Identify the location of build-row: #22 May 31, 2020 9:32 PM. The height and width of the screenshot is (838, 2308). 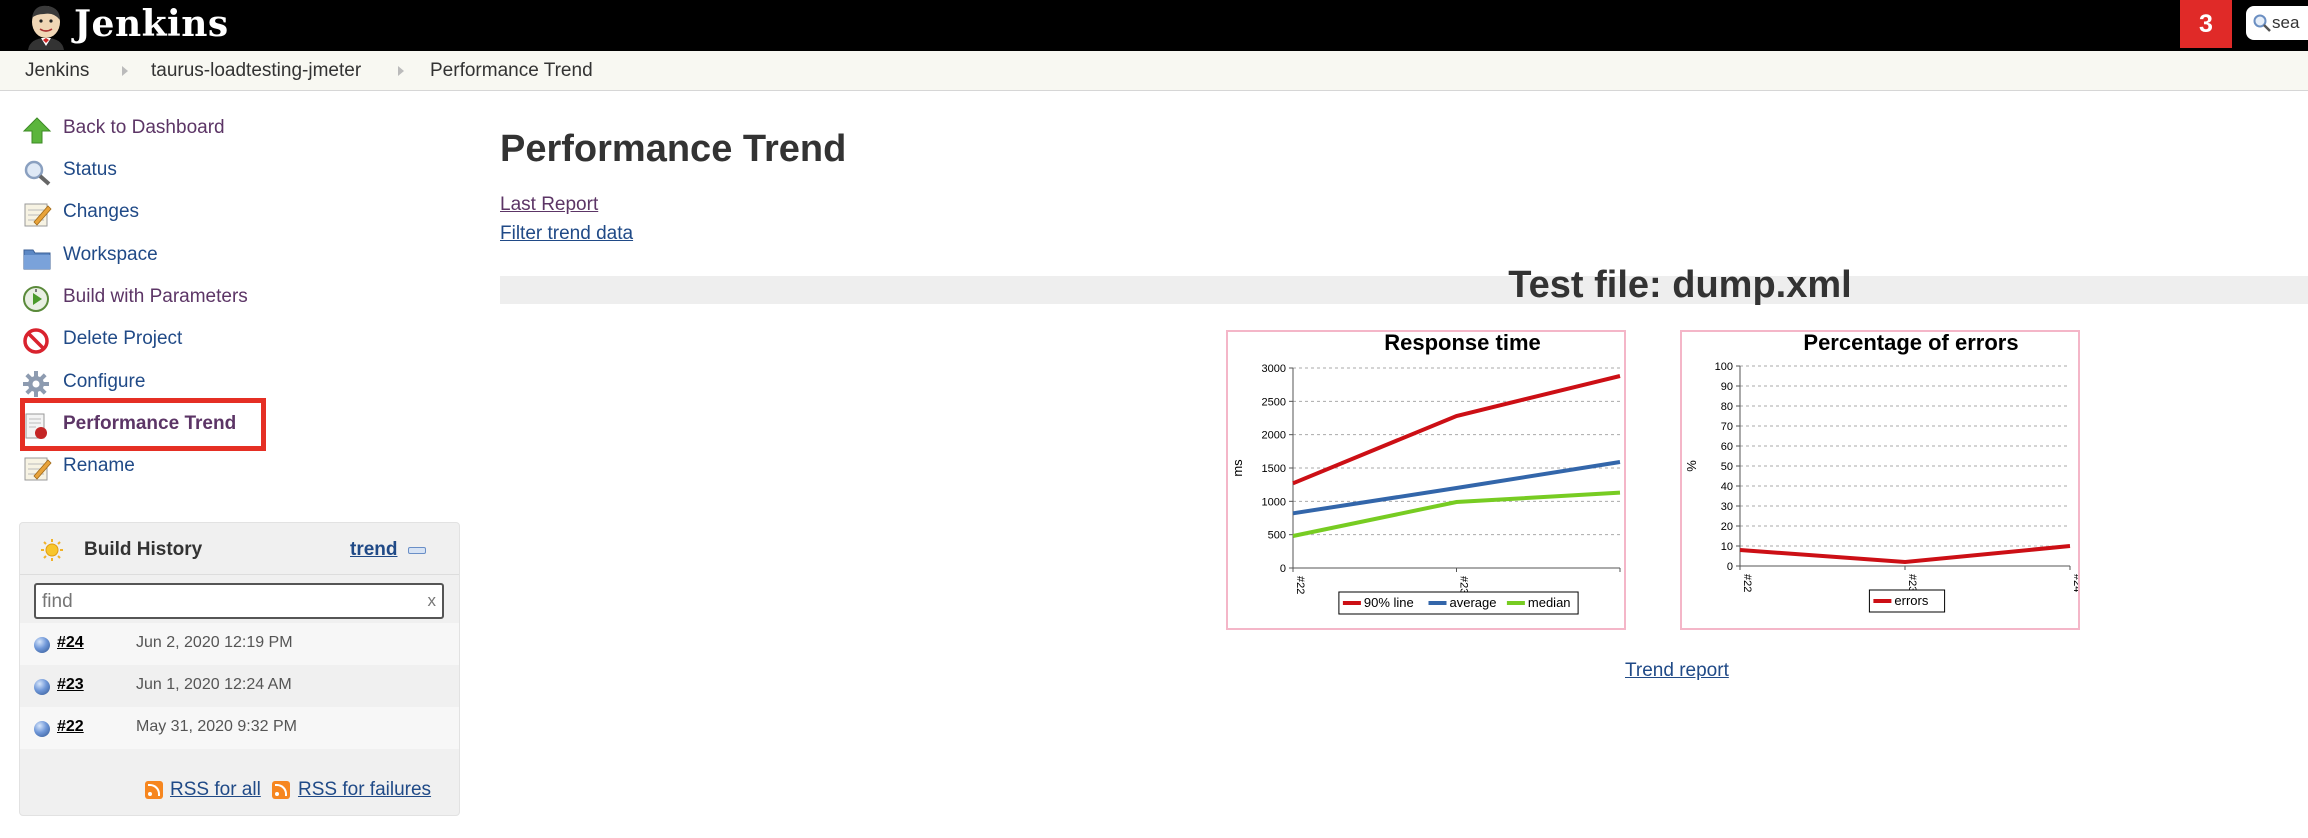
(239, 728).